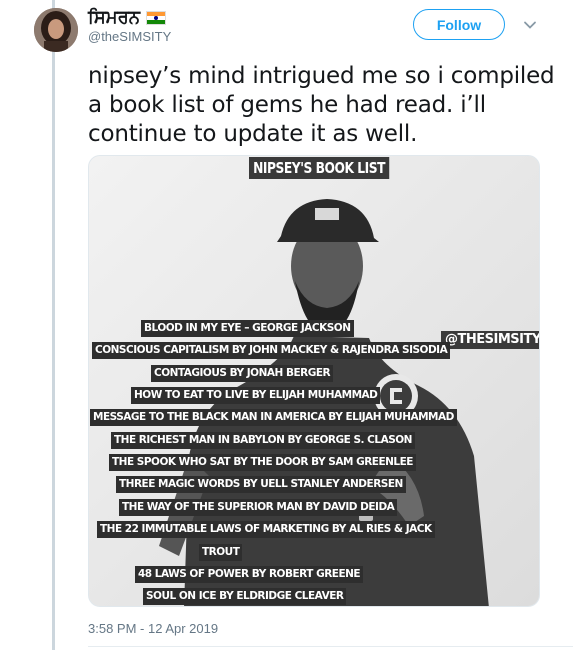  I want to click on thread-line, so click(53, 325).